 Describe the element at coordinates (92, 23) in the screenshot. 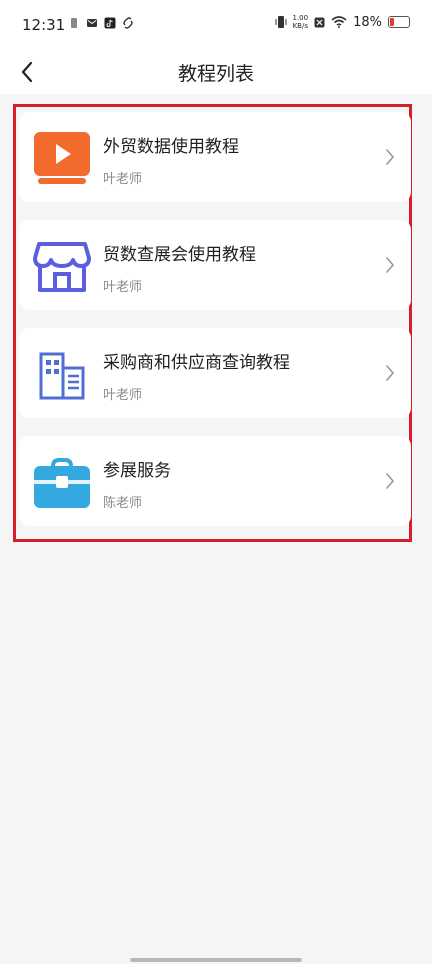

I see `mail-icon` at that location.